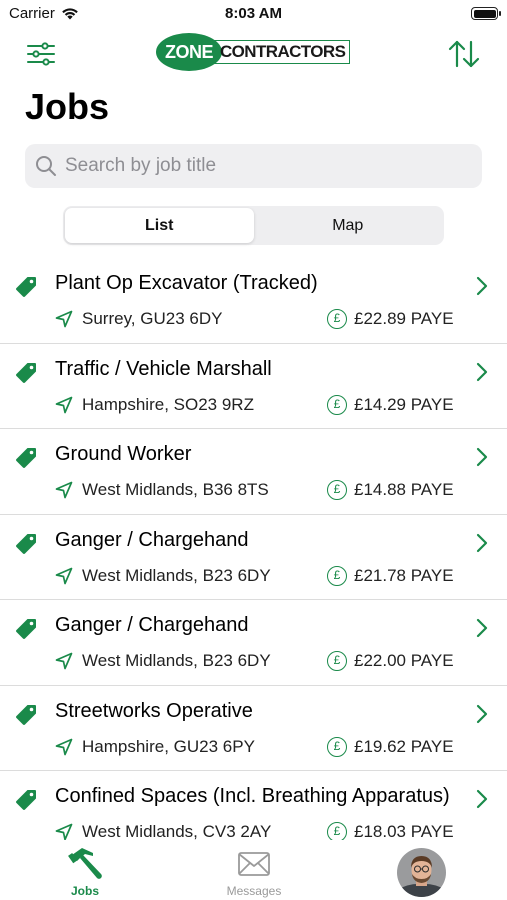 The width and height of the screenshot is (507, 900). What do you see at coordinates (404, 831) in the screenshot?
I see `job-pay: £18.03 PAYE` at bounding box center [404, 831].